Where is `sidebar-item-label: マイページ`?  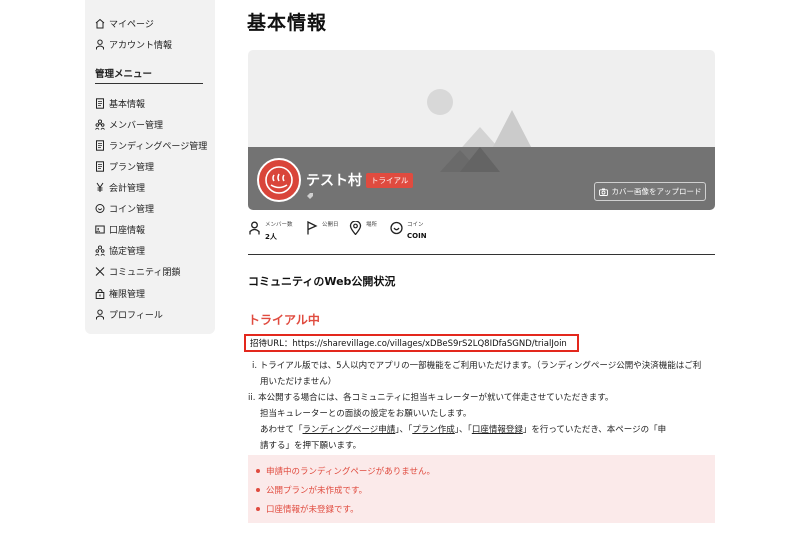 sidebar-item-label: マイページ is located at coordinates (131, 25).